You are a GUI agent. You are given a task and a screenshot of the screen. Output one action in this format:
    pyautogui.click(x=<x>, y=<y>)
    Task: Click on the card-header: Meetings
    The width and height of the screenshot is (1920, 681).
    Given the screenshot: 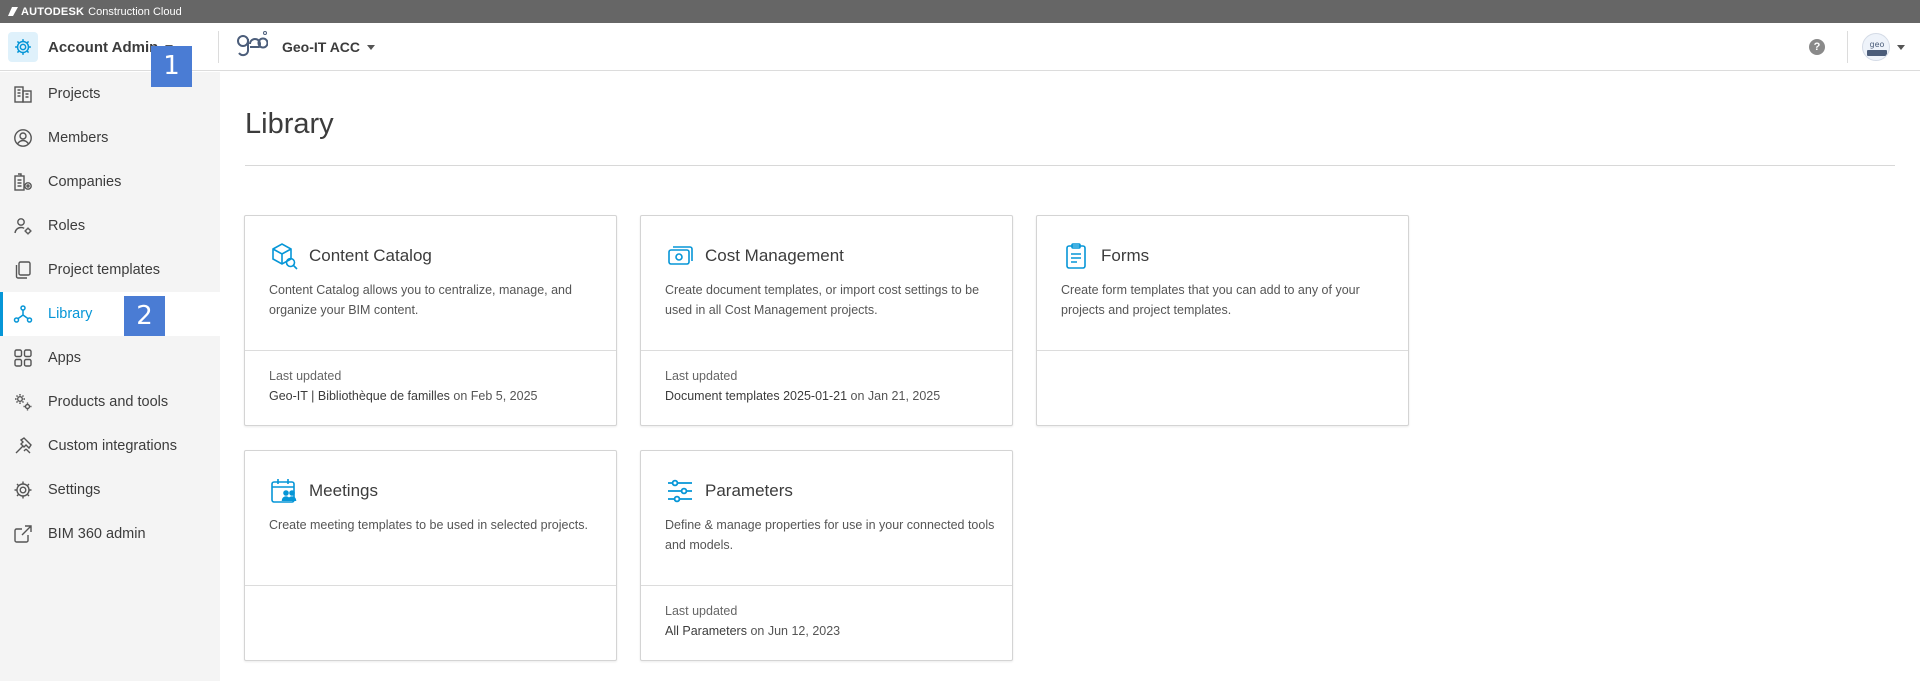 What is the action you would take?
    pyautogui.click(x=323, y=491)
    